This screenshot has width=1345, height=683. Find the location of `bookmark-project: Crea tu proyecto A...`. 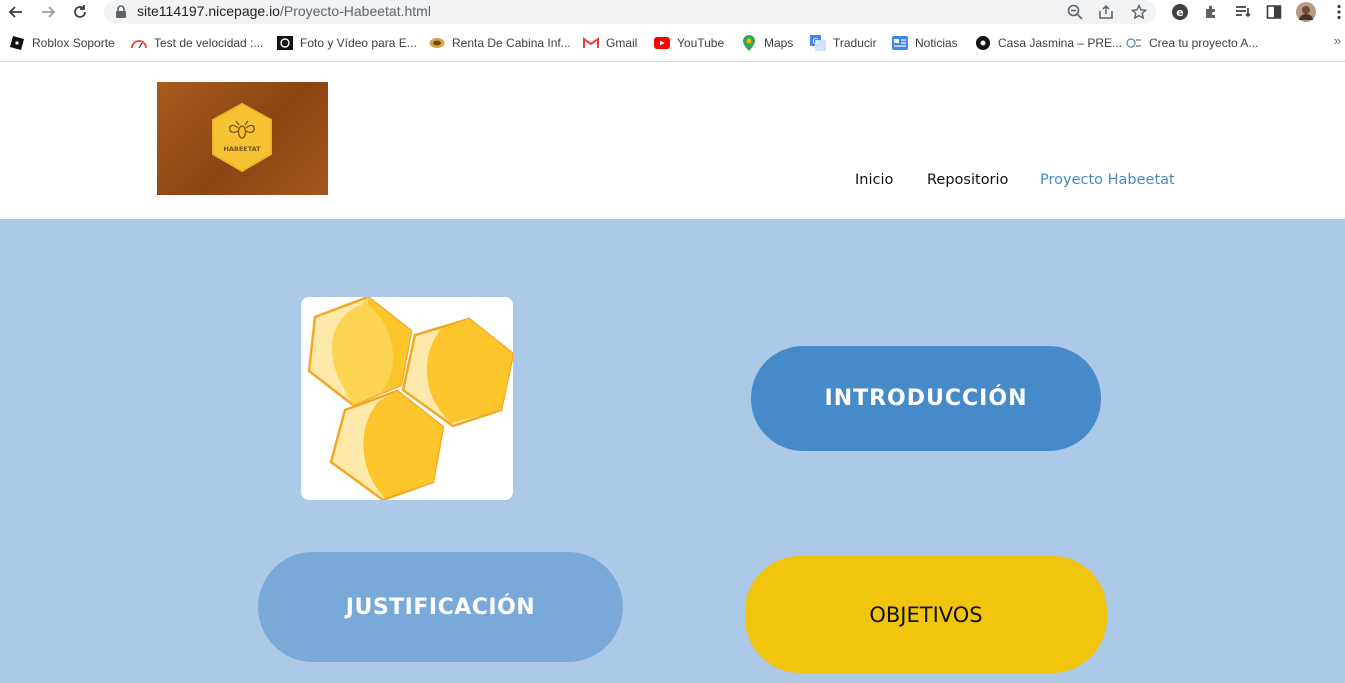

bookmark-project: Crea tu proyecto A... is located at coordinates (1192, 43).